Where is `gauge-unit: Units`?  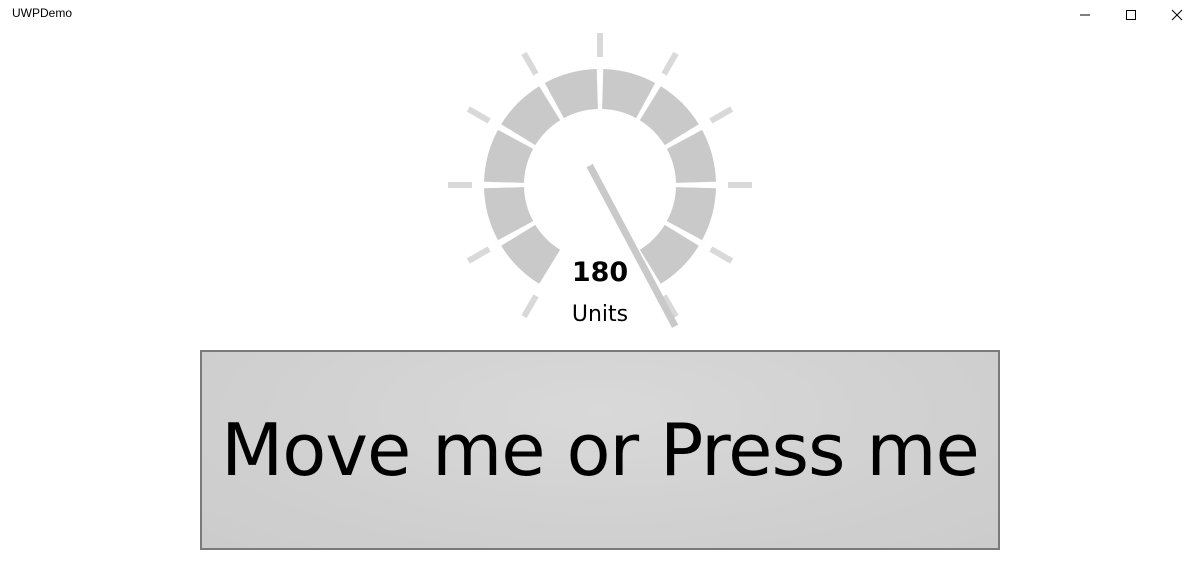
gauge-unit: Units is located at coordinates (600, 314).